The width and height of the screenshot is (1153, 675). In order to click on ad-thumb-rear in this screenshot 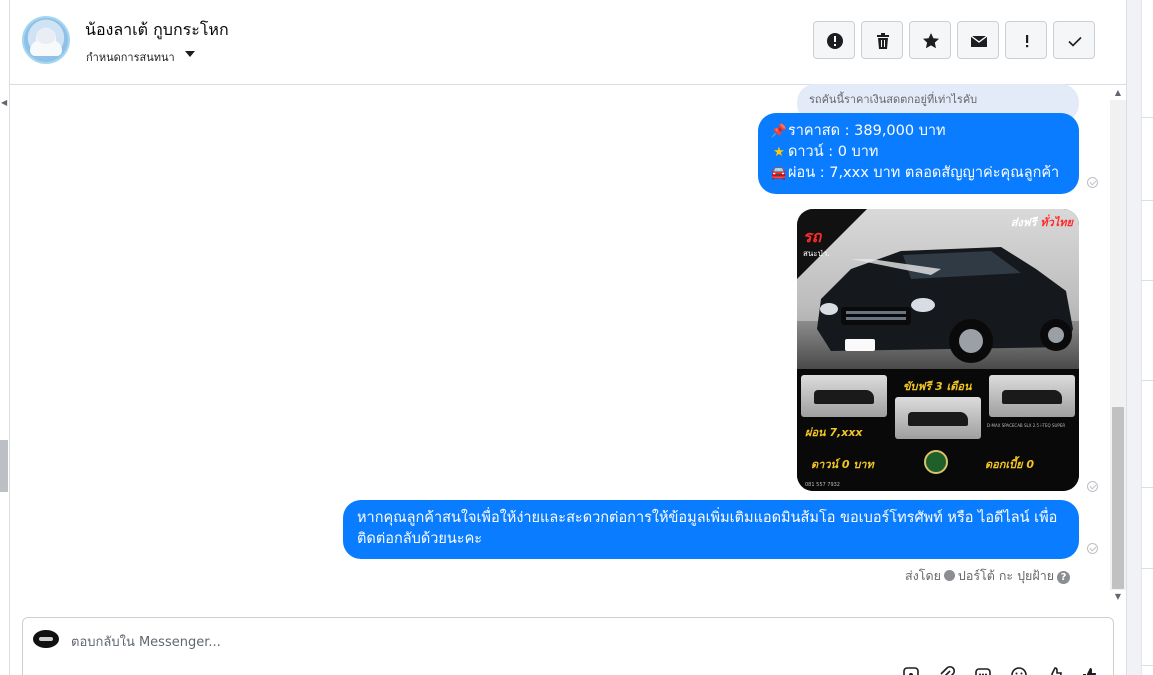, I will do `click(938, 418)`.